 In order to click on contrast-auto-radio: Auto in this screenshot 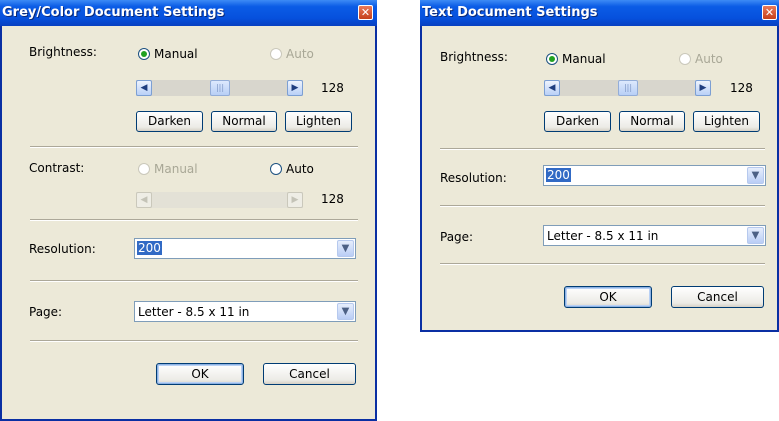, I will do `click(292, 169)`.